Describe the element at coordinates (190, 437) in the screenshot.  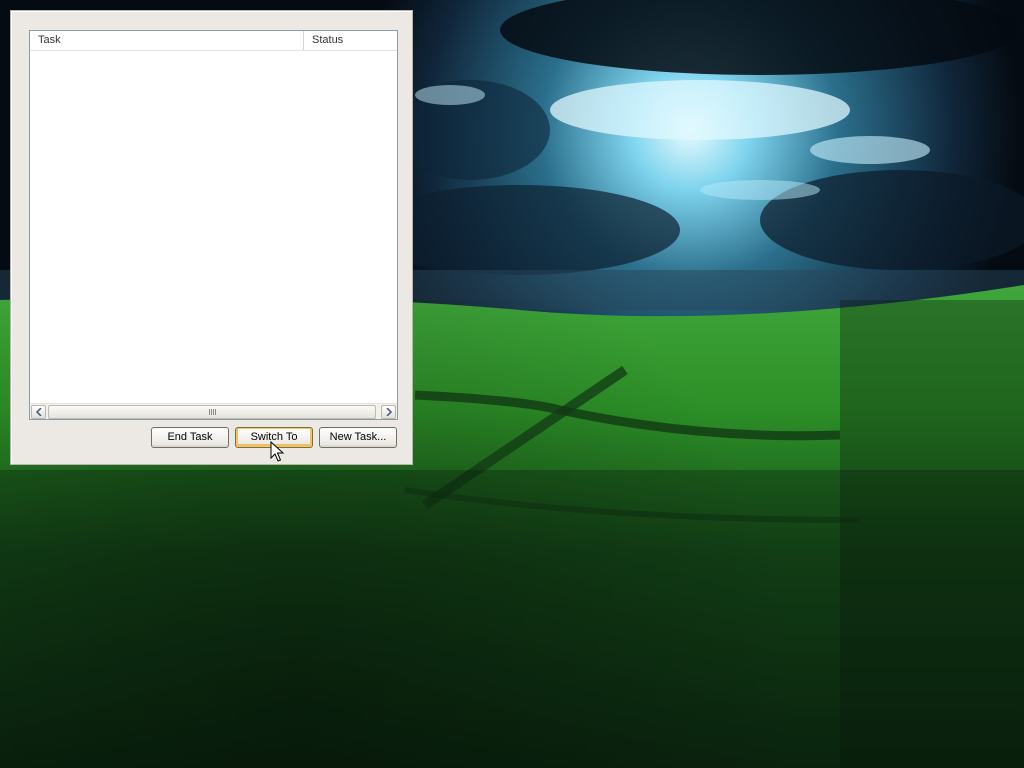
I see `end-task-button: End Task` at that location.